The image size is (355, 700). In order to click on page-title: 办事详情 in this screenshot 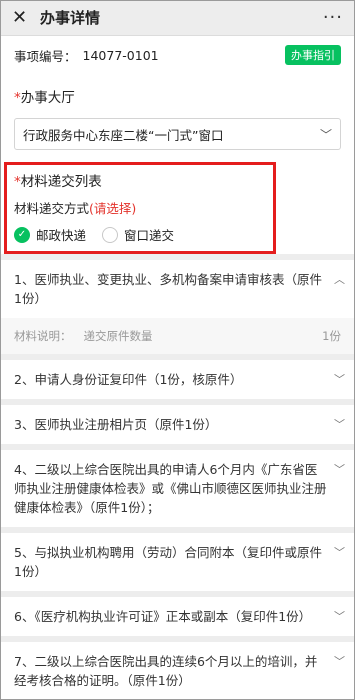, I will do `click(70, 18)`.